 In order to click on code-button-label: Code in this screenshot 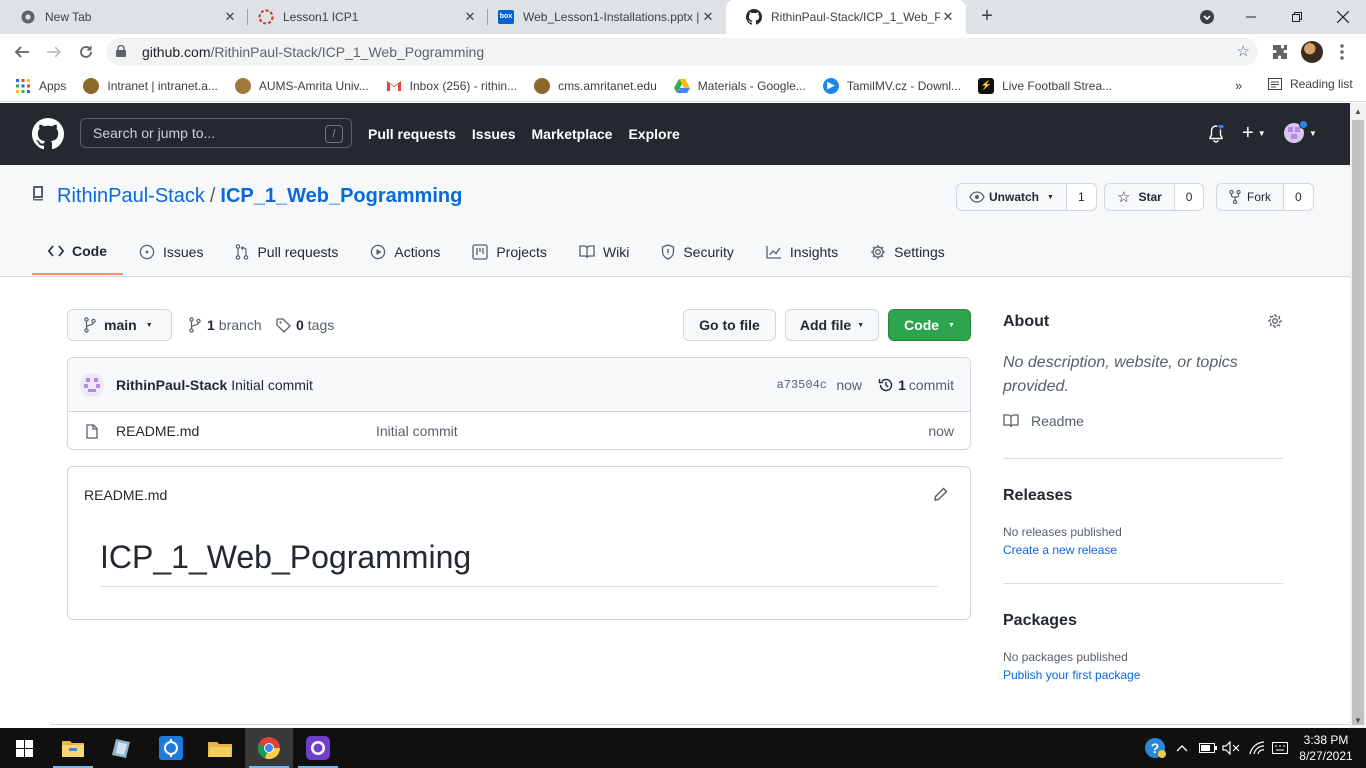, I will do `click(922, 325)`.